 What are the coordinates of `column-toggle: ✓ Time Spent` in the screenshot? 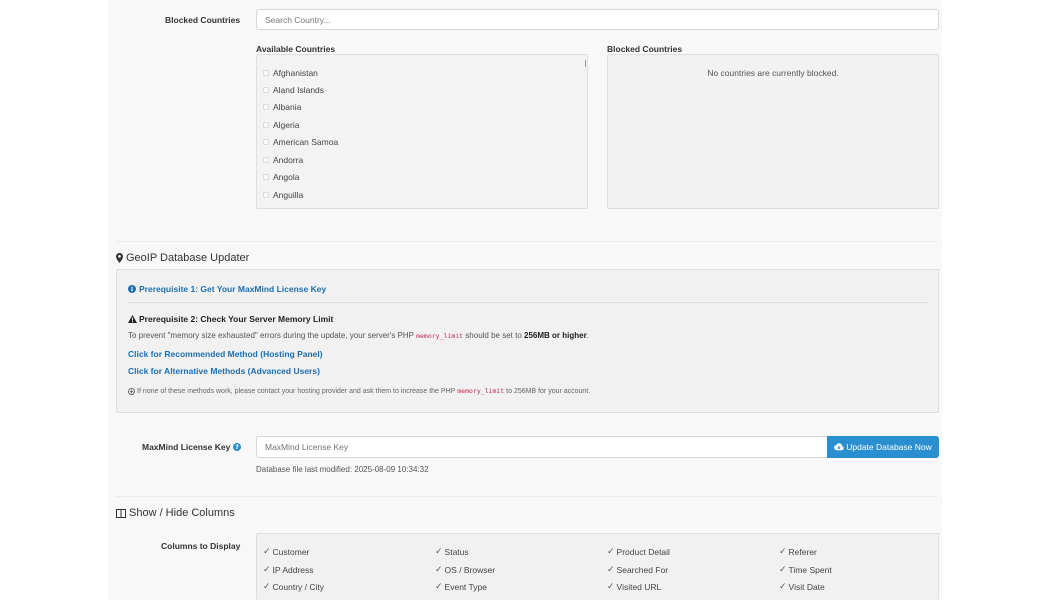 It's located at (805, 569).